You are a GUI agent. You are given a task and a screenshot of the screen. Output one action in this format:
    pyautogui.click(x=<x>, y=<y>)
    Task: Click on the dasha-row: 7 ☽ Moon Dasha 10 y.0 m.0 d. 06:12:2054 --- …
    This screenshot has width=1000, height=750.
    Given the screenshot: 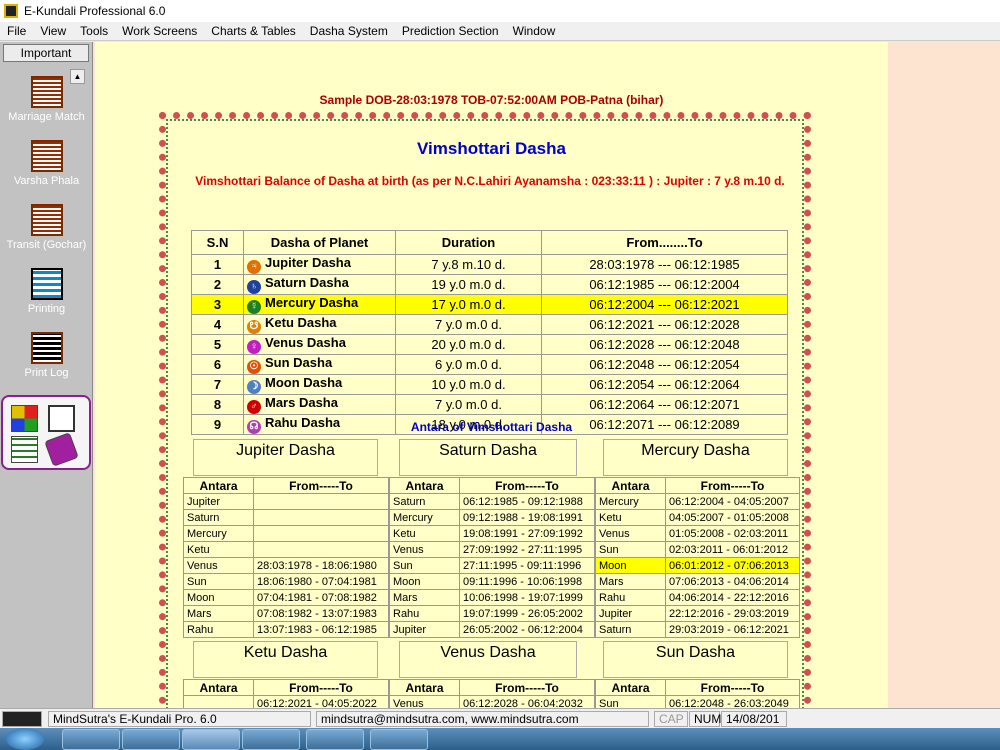 What is the action you would take?
    pyautogui.click(x=489, y=384)
    